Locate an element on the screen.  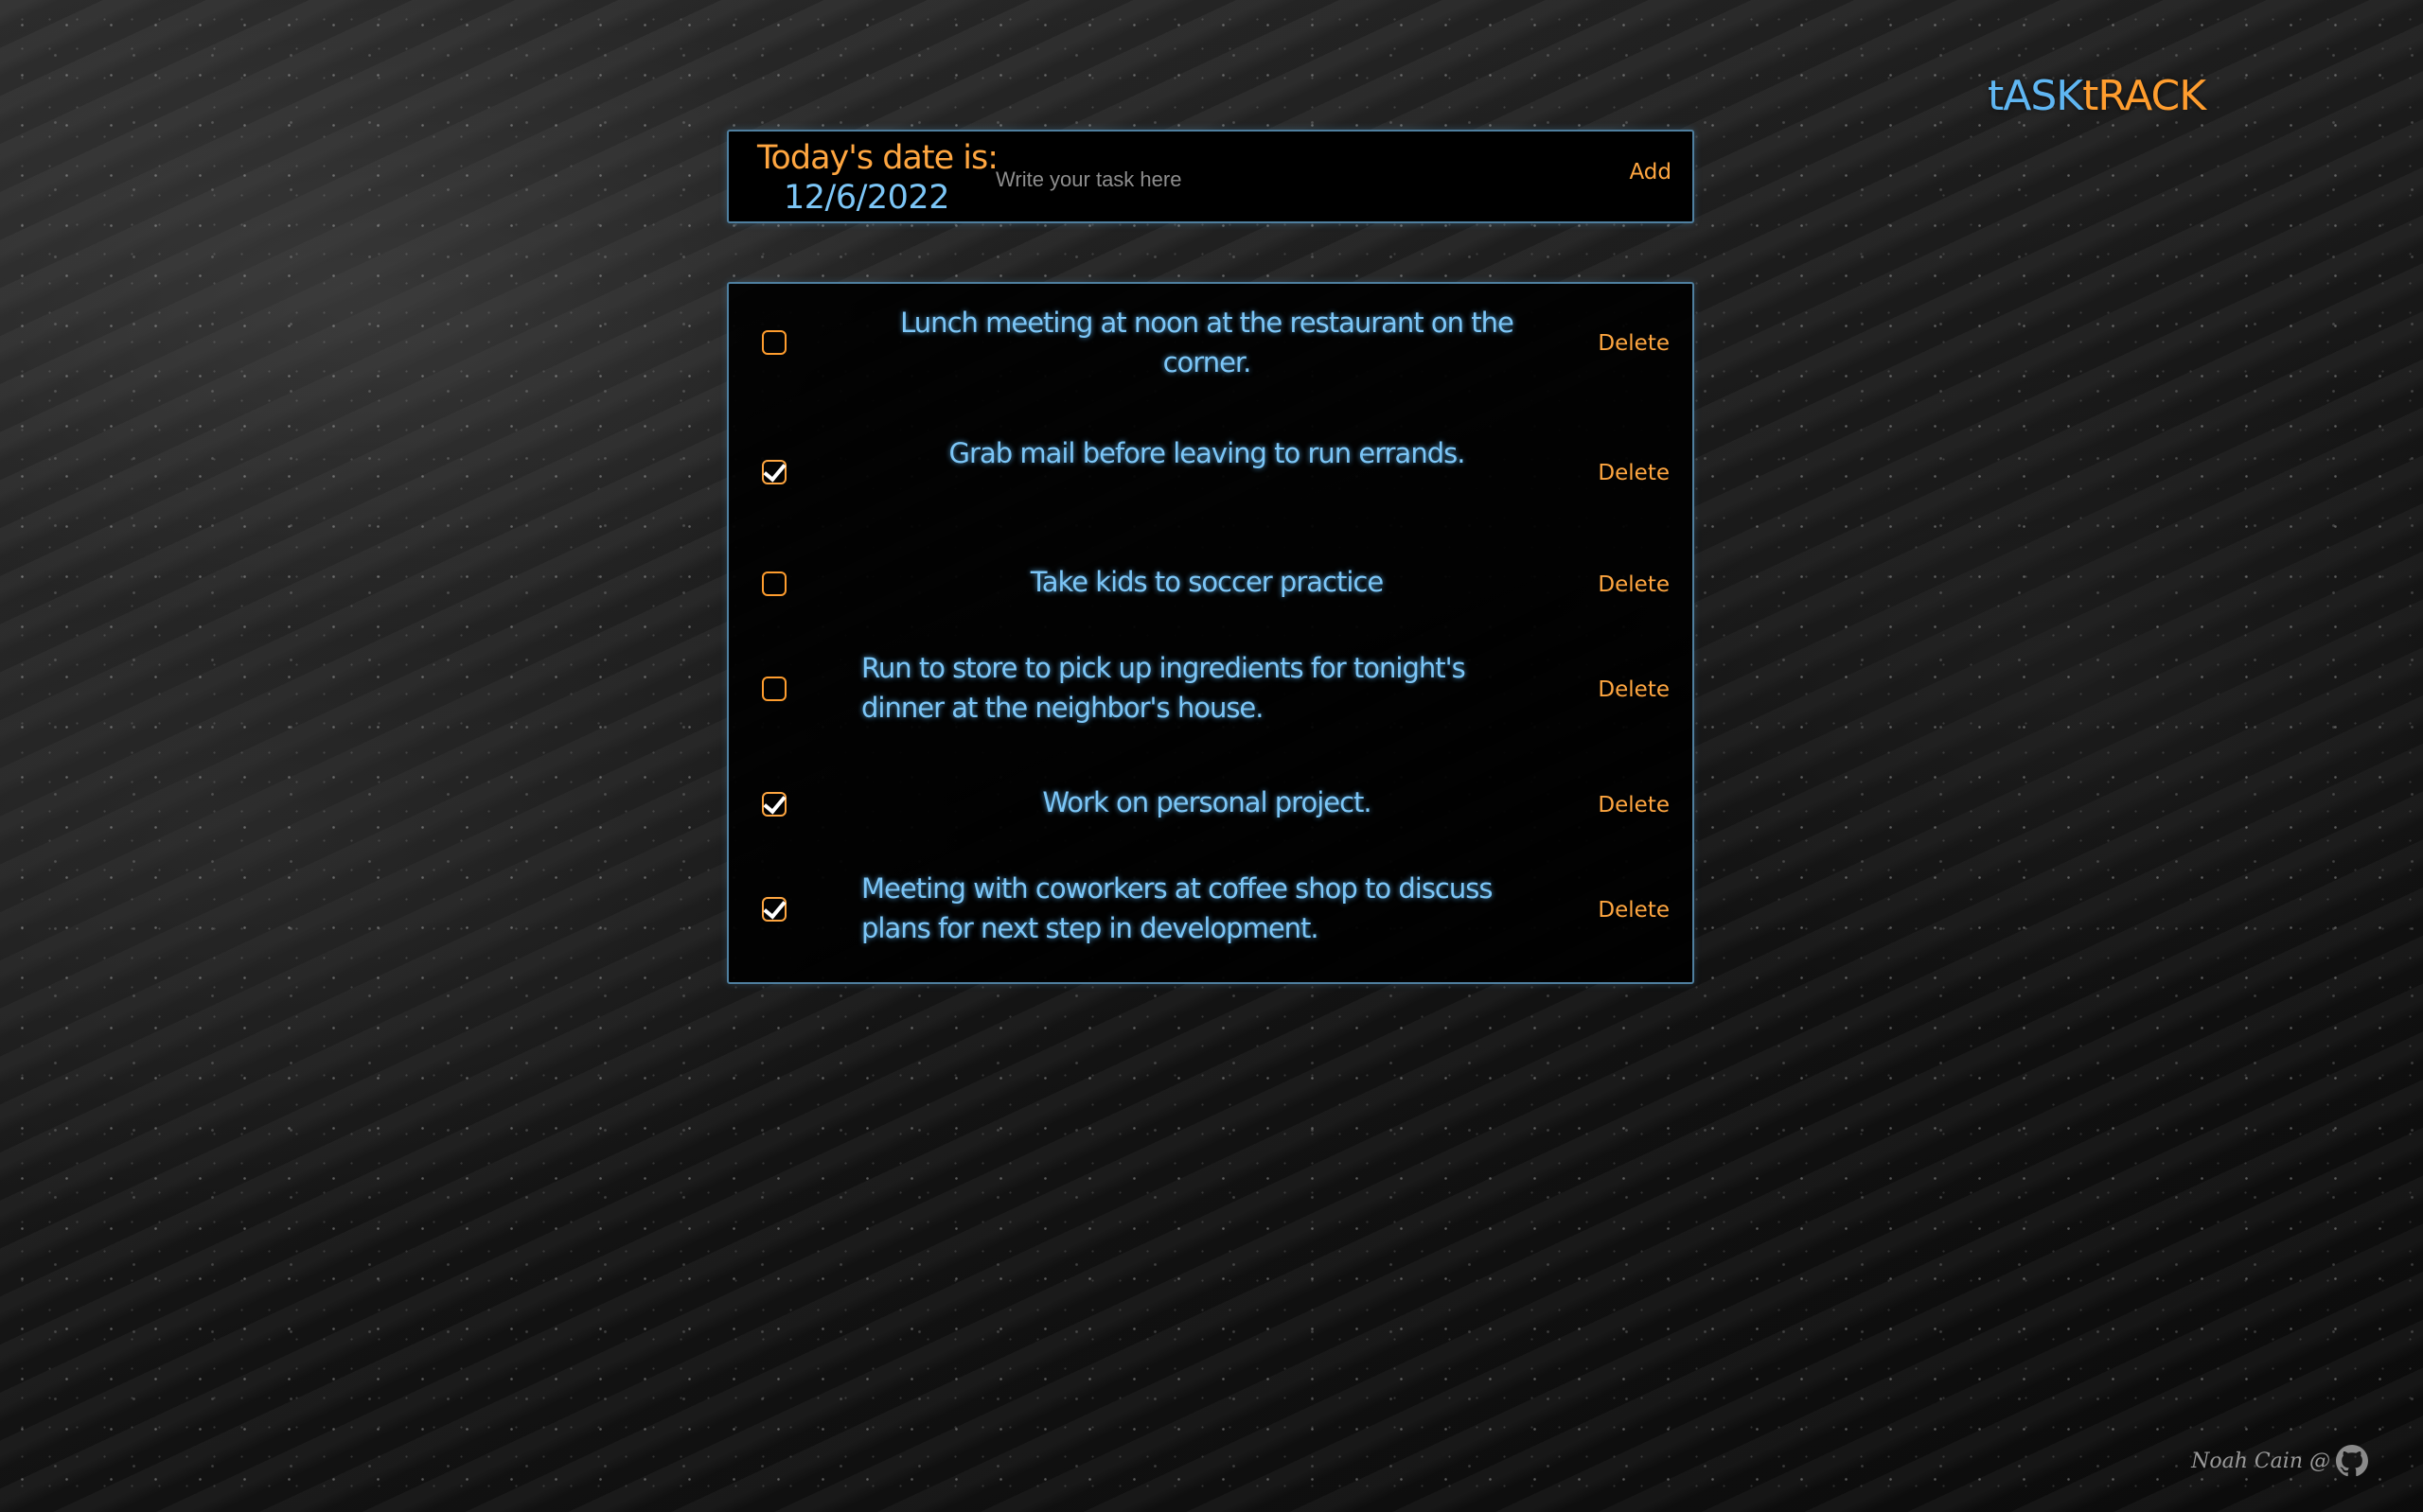
logo-part-track: tRACK is located at coordinates (2144, 96).